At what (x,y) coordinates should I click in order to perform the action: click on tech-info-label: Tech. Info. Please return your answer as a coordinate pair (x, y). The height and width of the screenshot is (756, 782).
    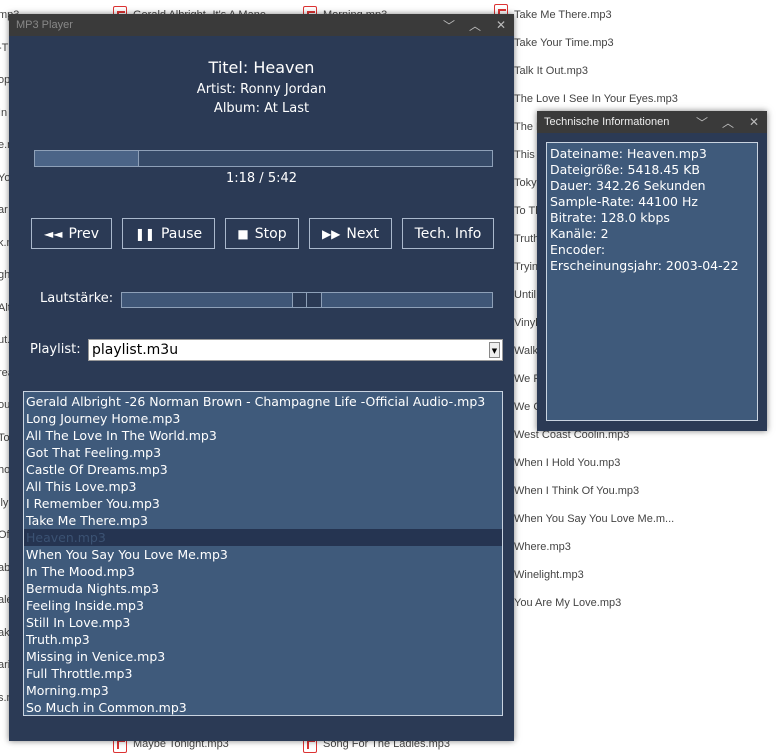
    Looking at the image, I should click on (448, 233).